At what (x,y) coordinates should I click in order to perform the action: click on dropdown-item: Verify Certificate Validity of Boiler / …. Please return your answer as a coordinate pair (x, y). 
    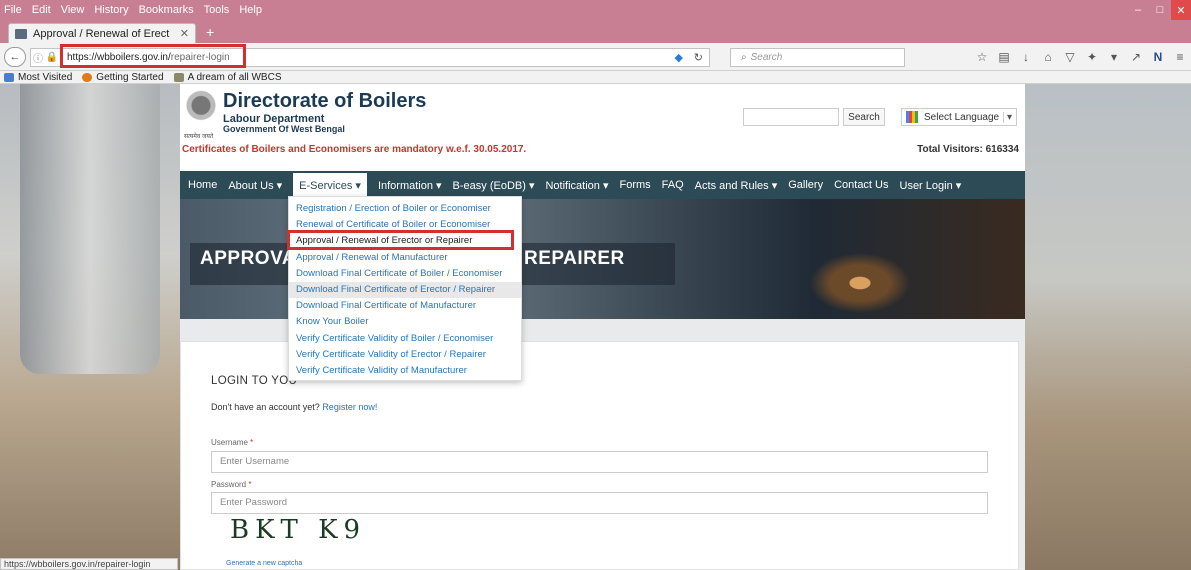
    Looking at the image, I should click on (405, 339).